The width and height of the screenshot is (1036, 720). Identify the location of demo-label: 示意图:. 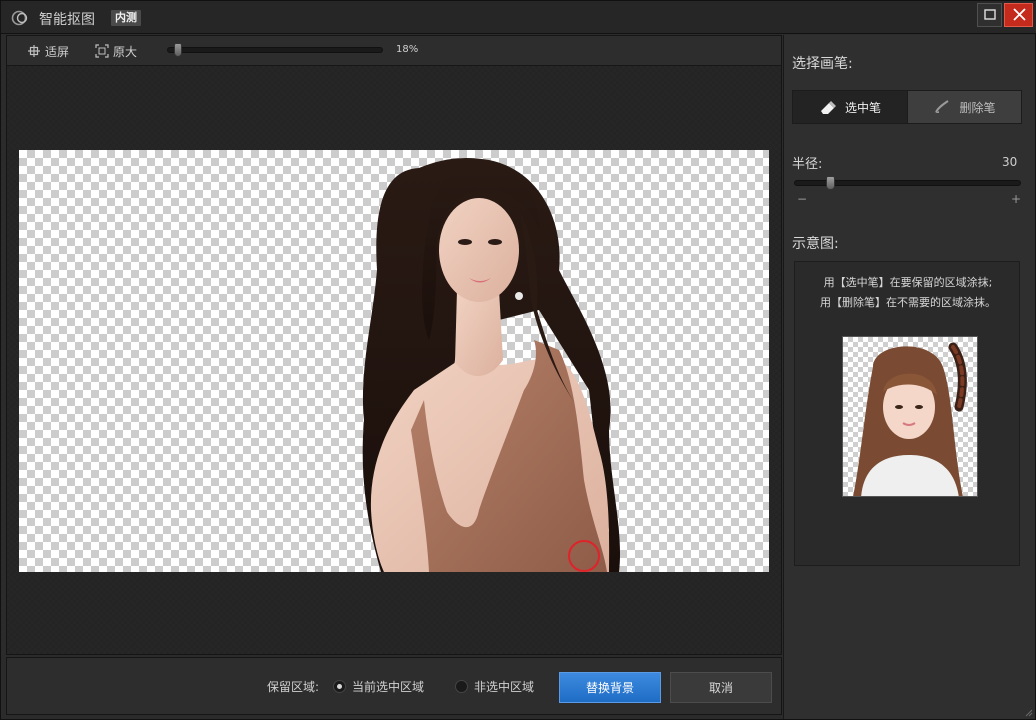
(815, 244).